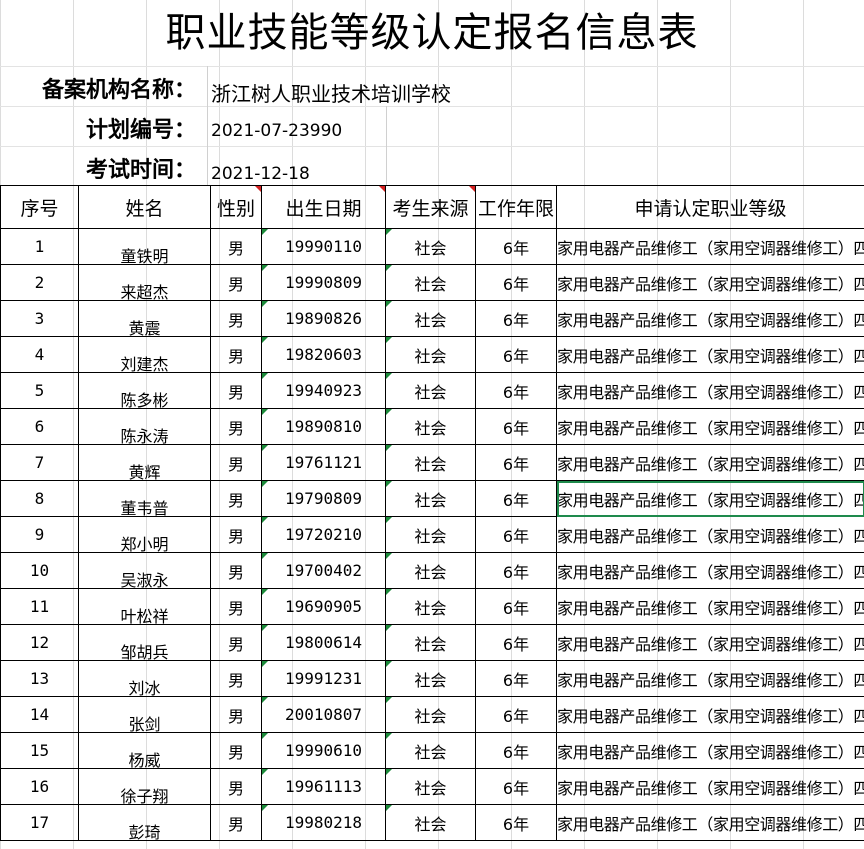 The image size is (864, 849). What do you see at coordinates (432, 126) in the screenshot?
I see `meta-row-plan: 计划编号： 2021-07-23990` at bounding box center [432, 126].